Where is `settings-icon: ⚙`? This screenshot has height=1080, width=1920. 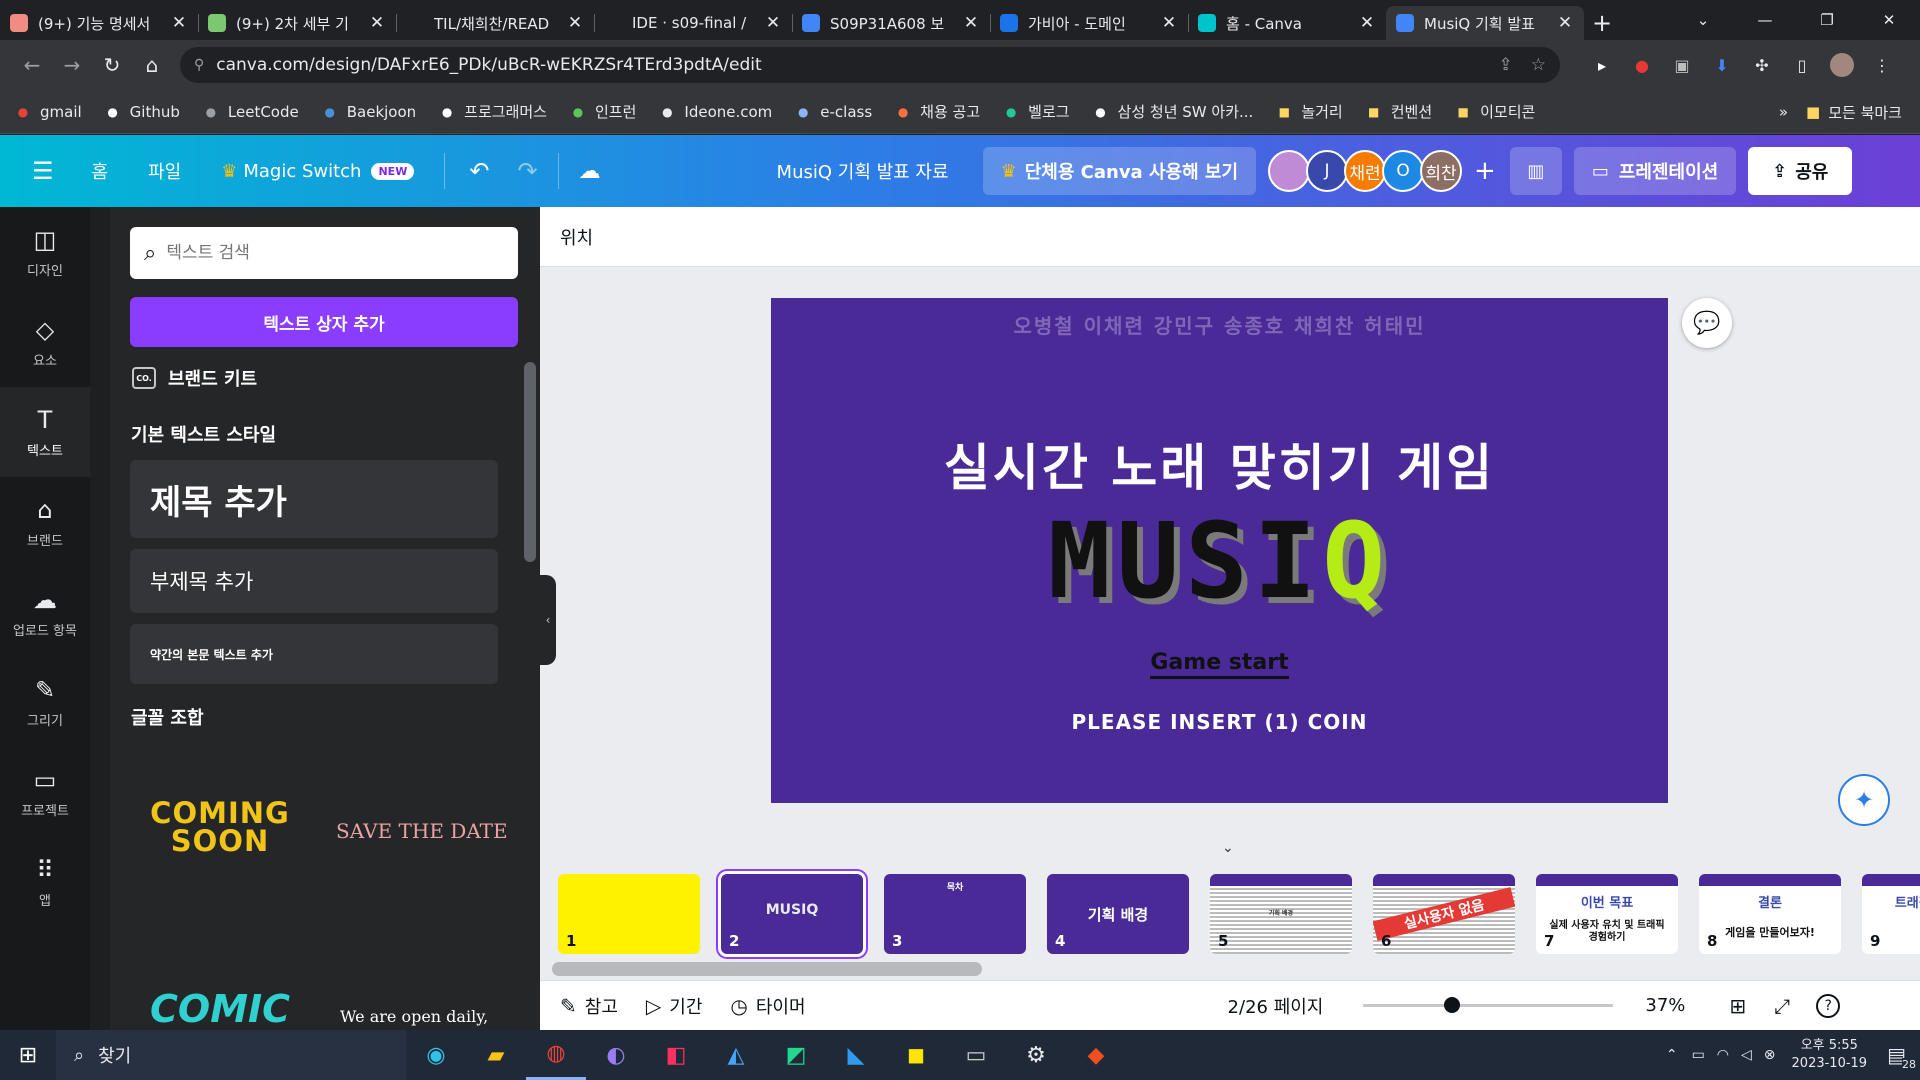 settings-icon: ⚙ is located at coordinates (1036, 1055).